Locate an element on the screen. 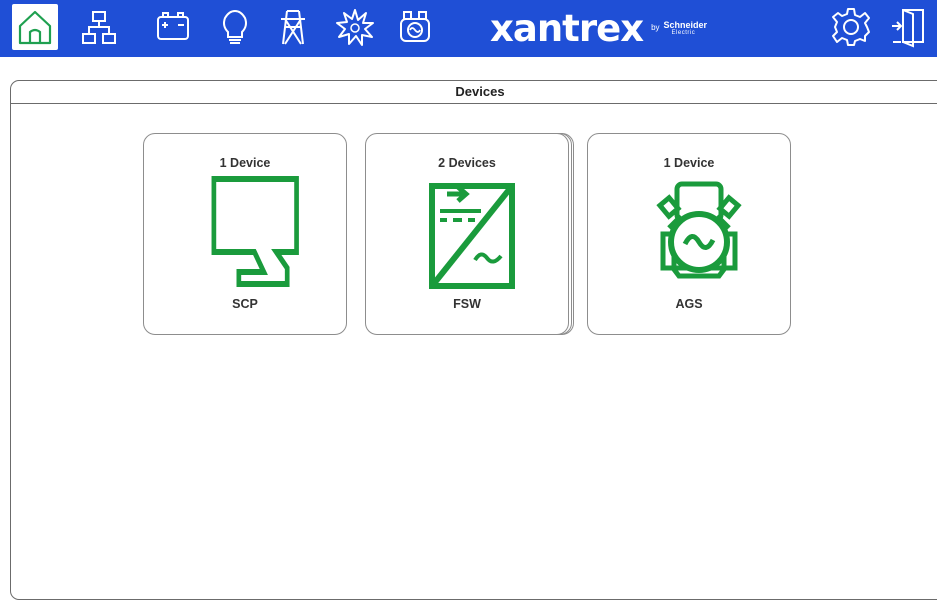  brand-partner: by Schneider Electric is located at coordinates (679, 27).